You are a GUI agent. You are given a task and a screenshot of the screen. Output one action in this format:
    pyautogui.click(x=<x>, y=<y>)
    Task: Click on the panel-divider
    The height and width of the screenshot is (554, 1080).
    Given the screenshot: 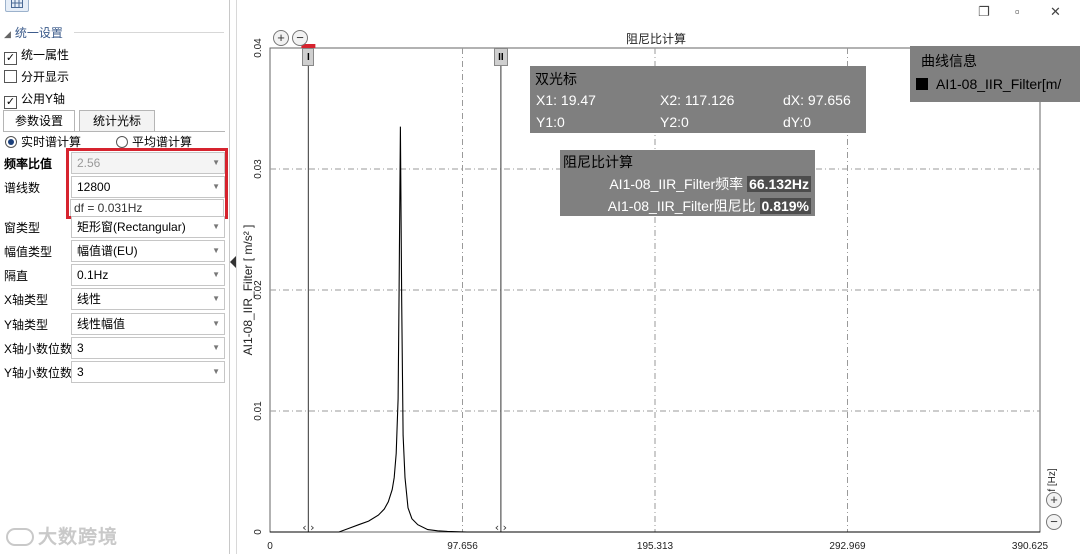 What is the action you would take?
    pyautogui.click(x=229, y=277)
    